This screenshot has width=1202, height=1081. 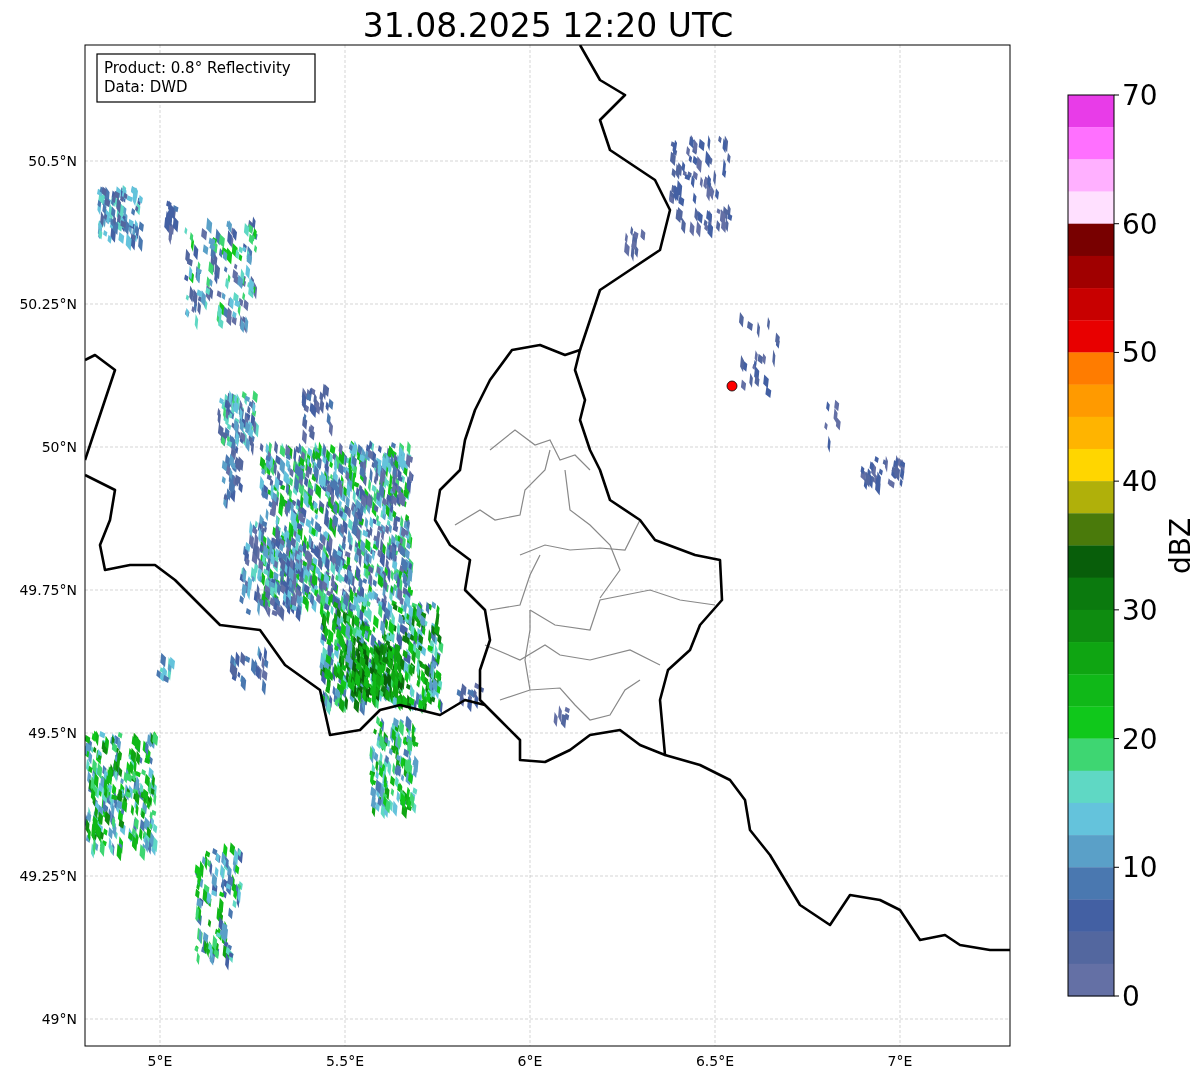 What do you see at coordinates (715, 1061) in the screenshot?
I see `longitude-label: 6.5°E` at bounding box center [715, 1061].